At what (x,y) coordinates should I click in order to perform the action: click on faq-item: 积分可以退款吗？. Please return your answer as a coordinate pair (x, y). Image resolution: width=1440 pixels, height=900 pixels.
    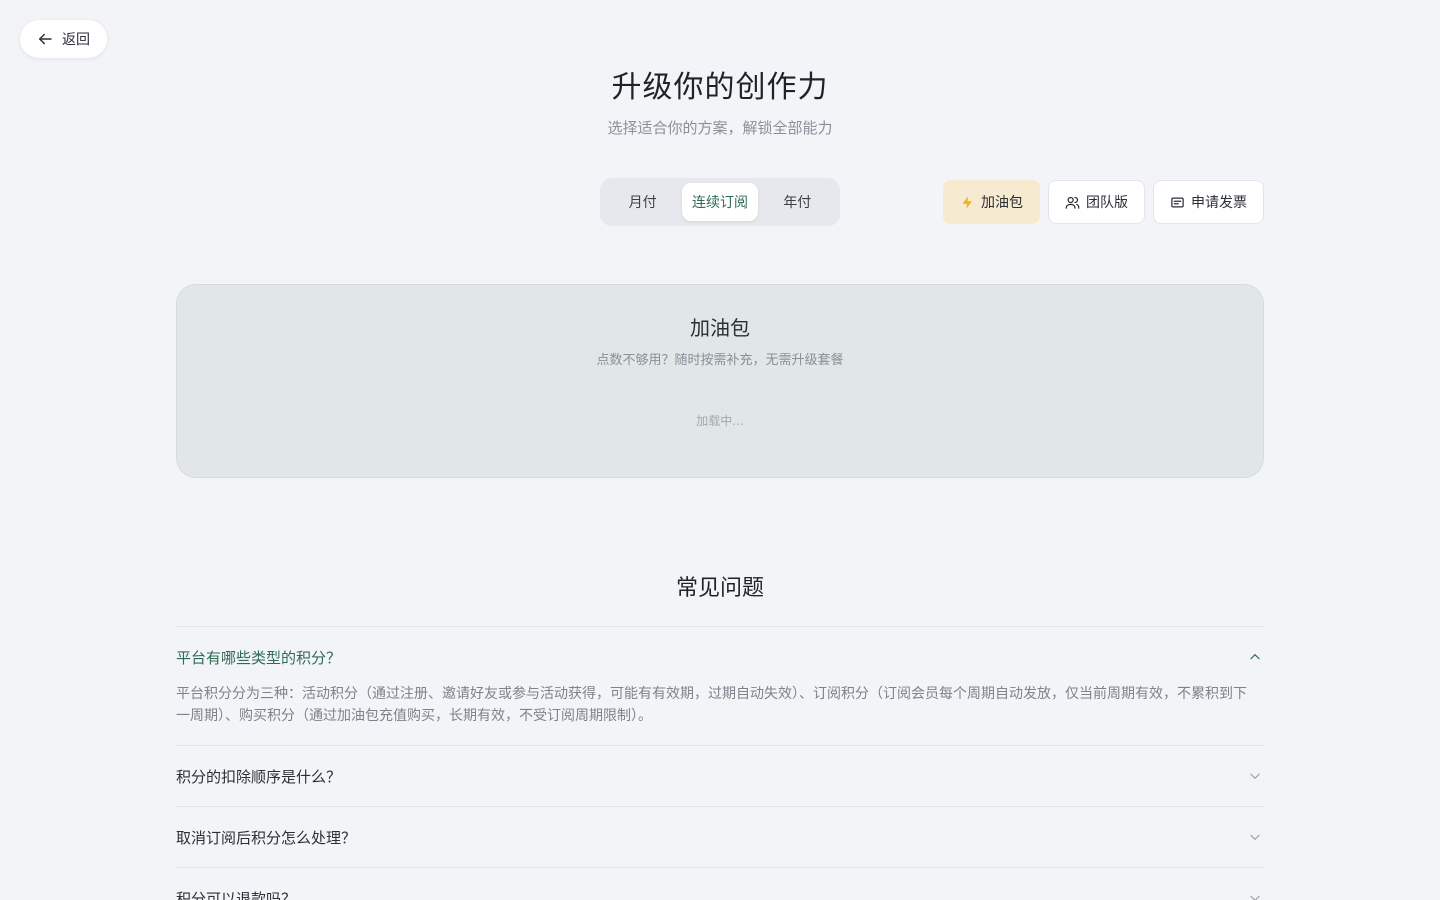
    Looking at the image, I should click on (720, 883).